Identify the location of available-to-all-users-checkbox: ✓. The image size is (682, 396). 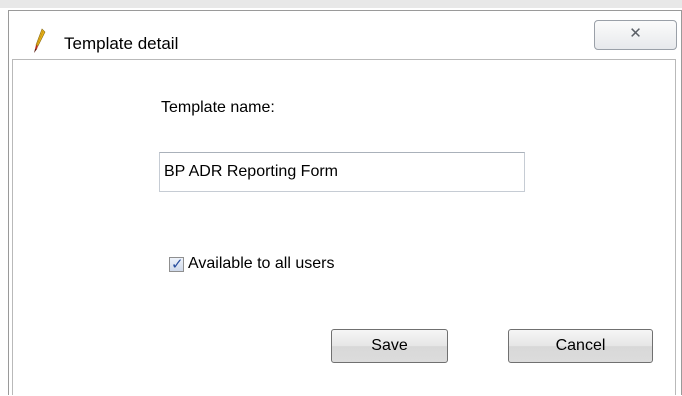
(176, 264).